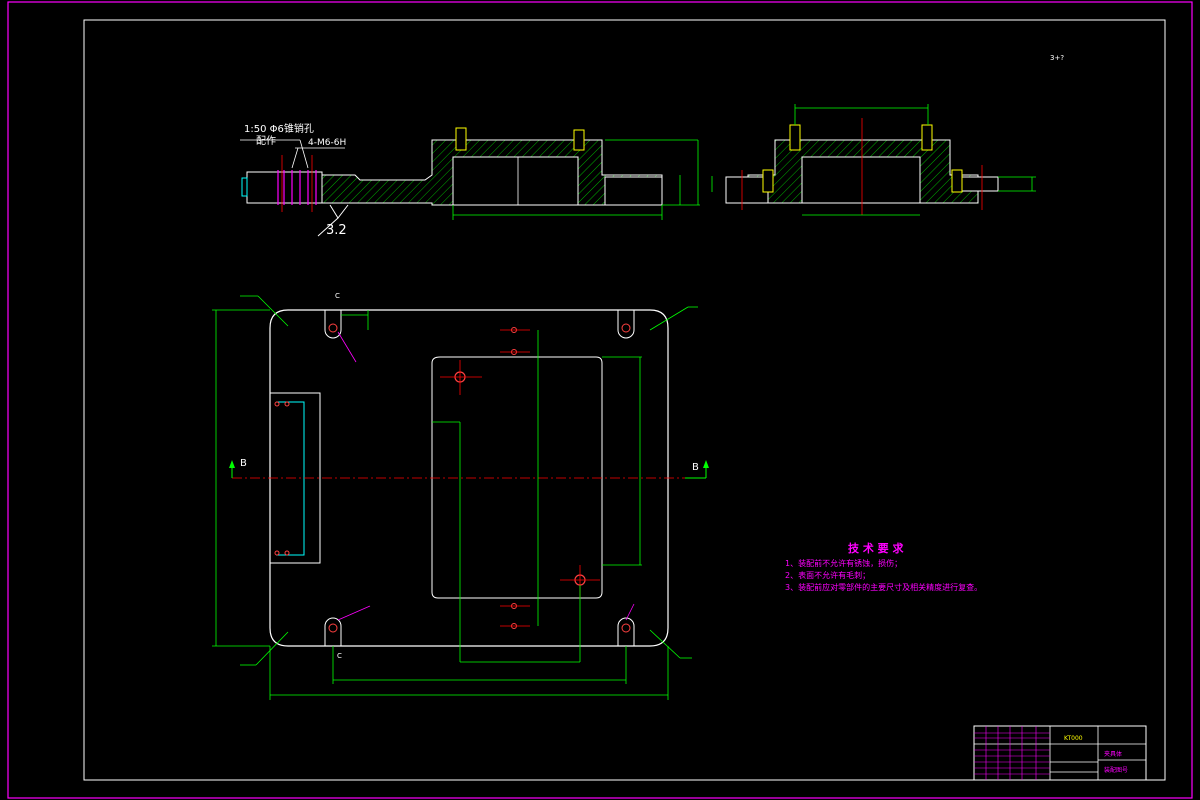  I want to click on thread-note: 4-M6-6H, so click(327, 143).